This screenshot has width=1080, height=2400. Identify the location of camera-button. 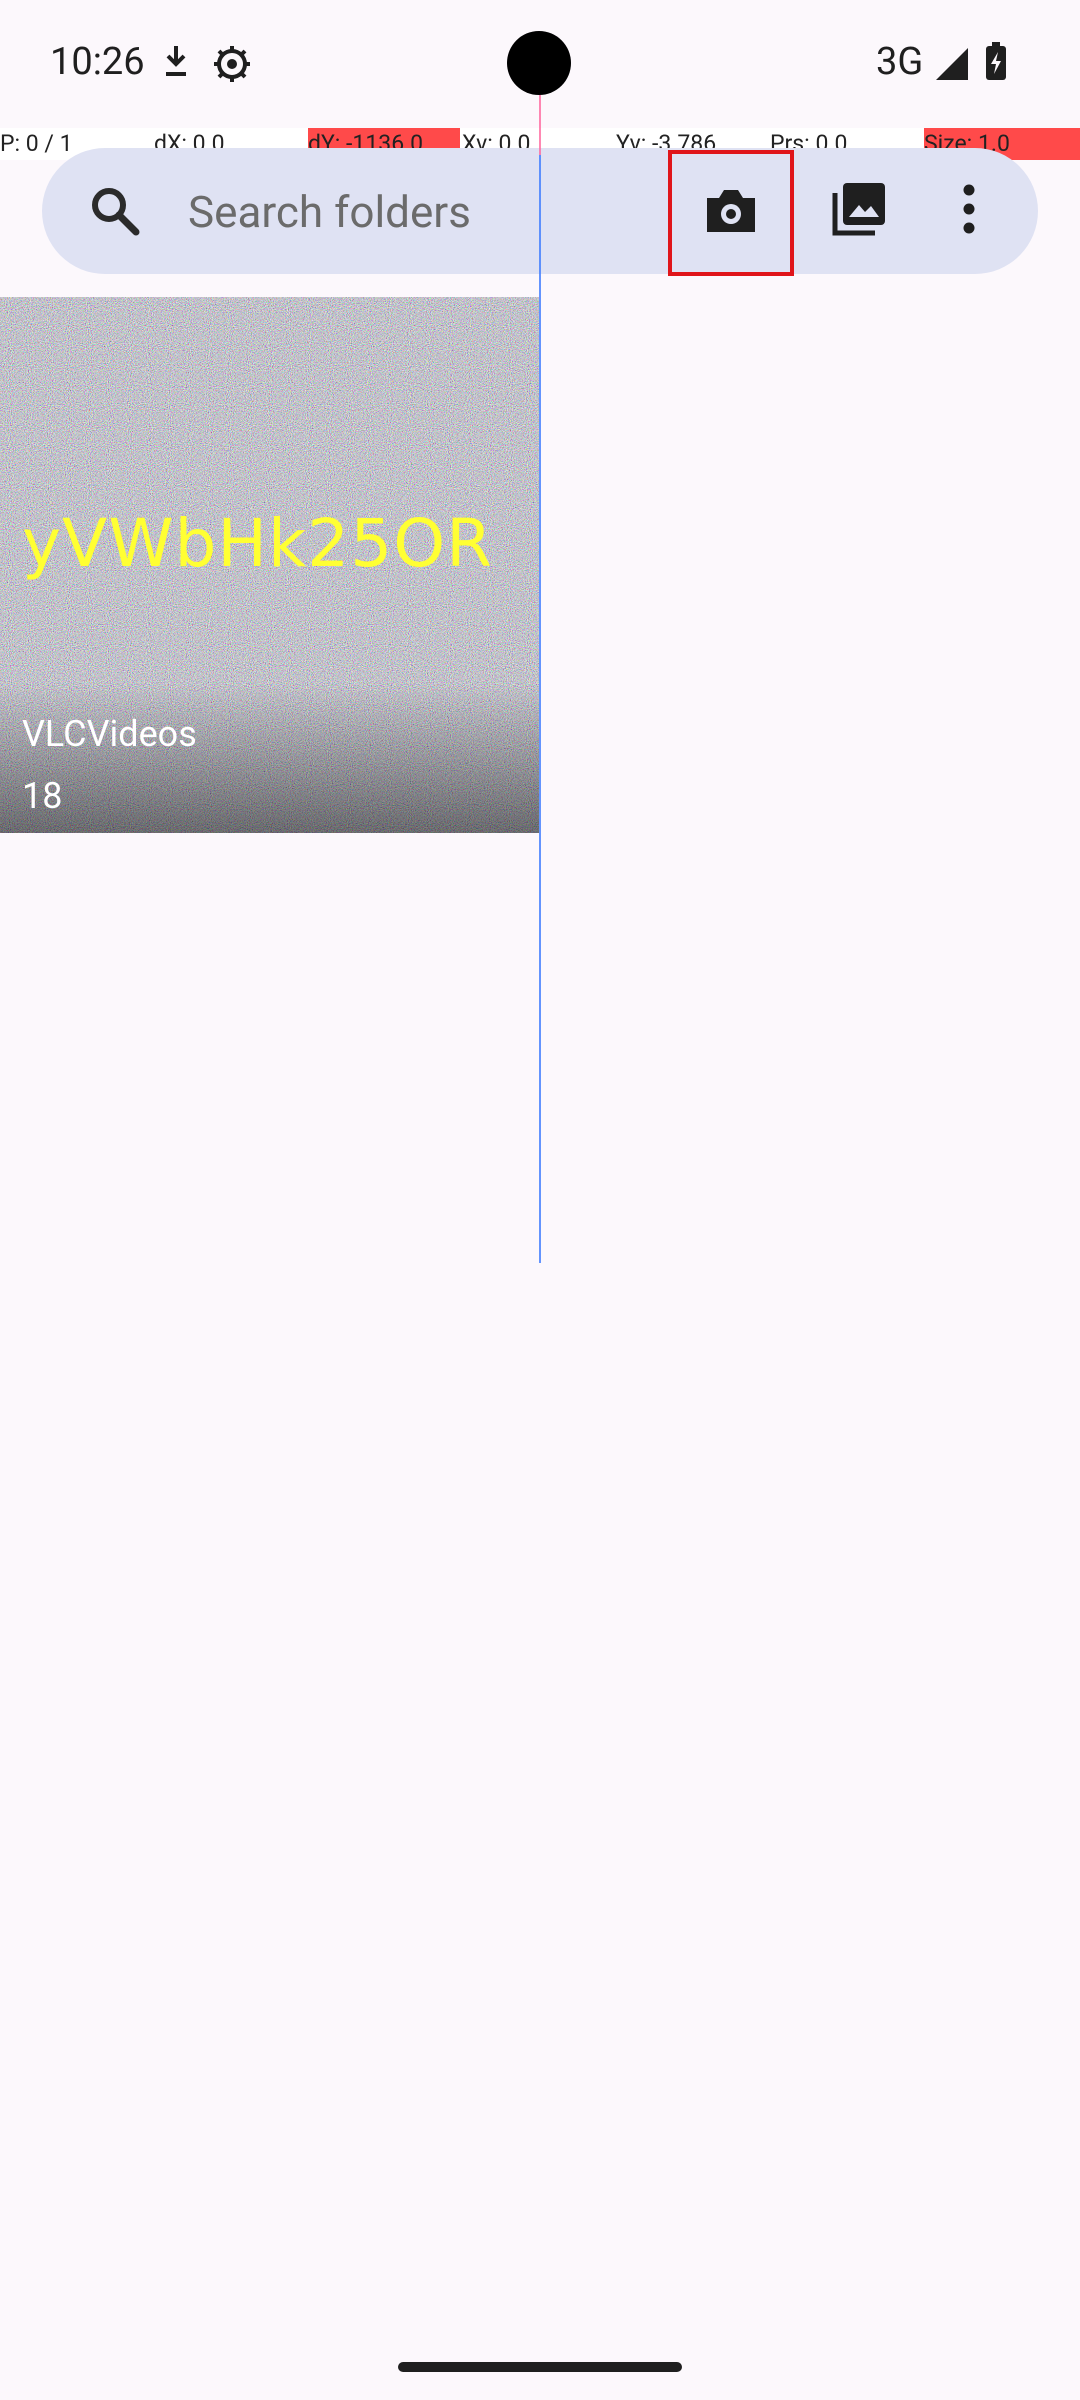
(731, 213).